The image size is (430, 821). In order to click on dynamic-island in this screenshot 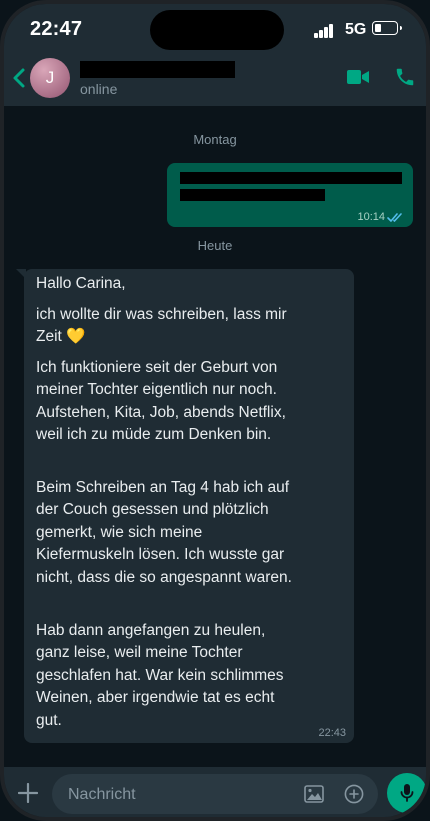, I will do `click(217, 30)`.